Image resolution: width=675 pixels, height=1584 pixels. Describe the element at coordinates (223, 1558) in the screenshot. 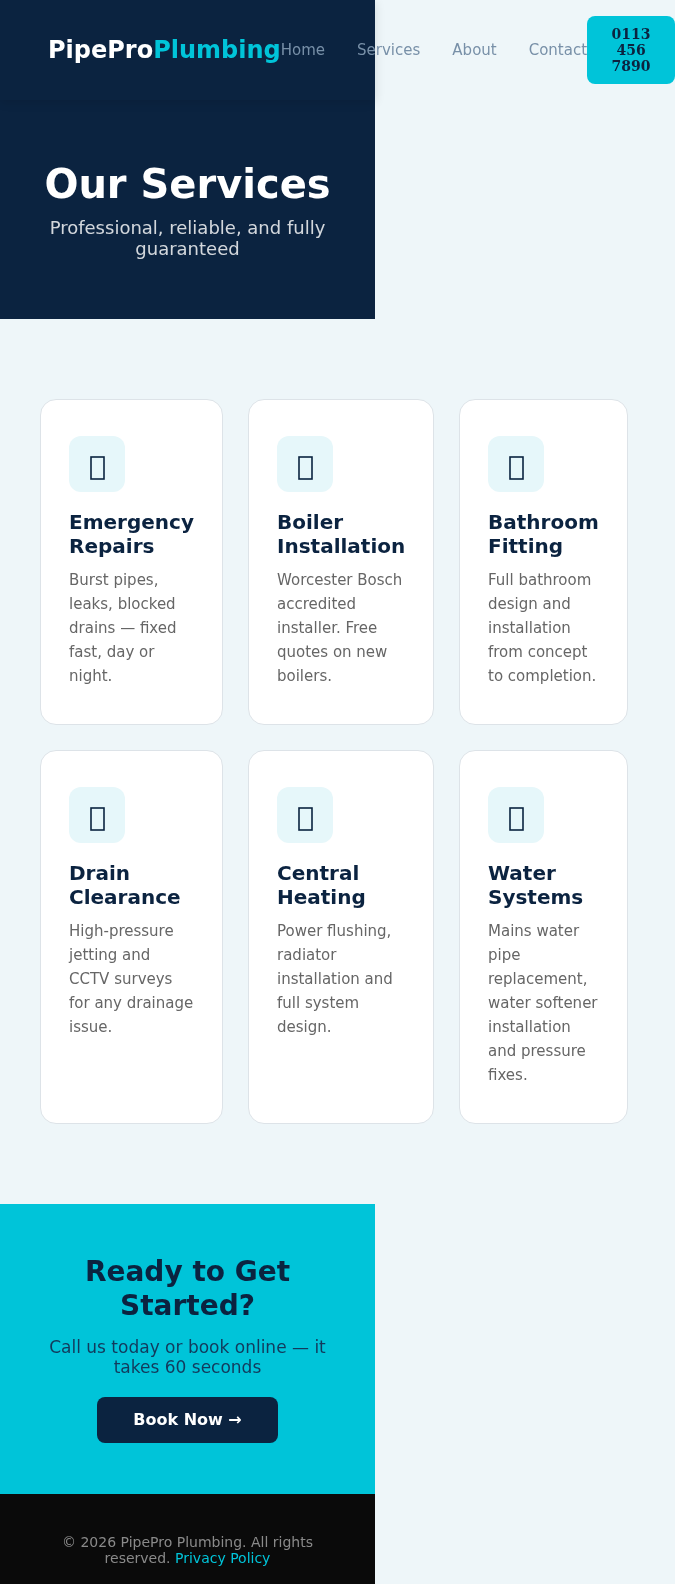

I see `privacy-policy-link: Privacy Policy` at that location.